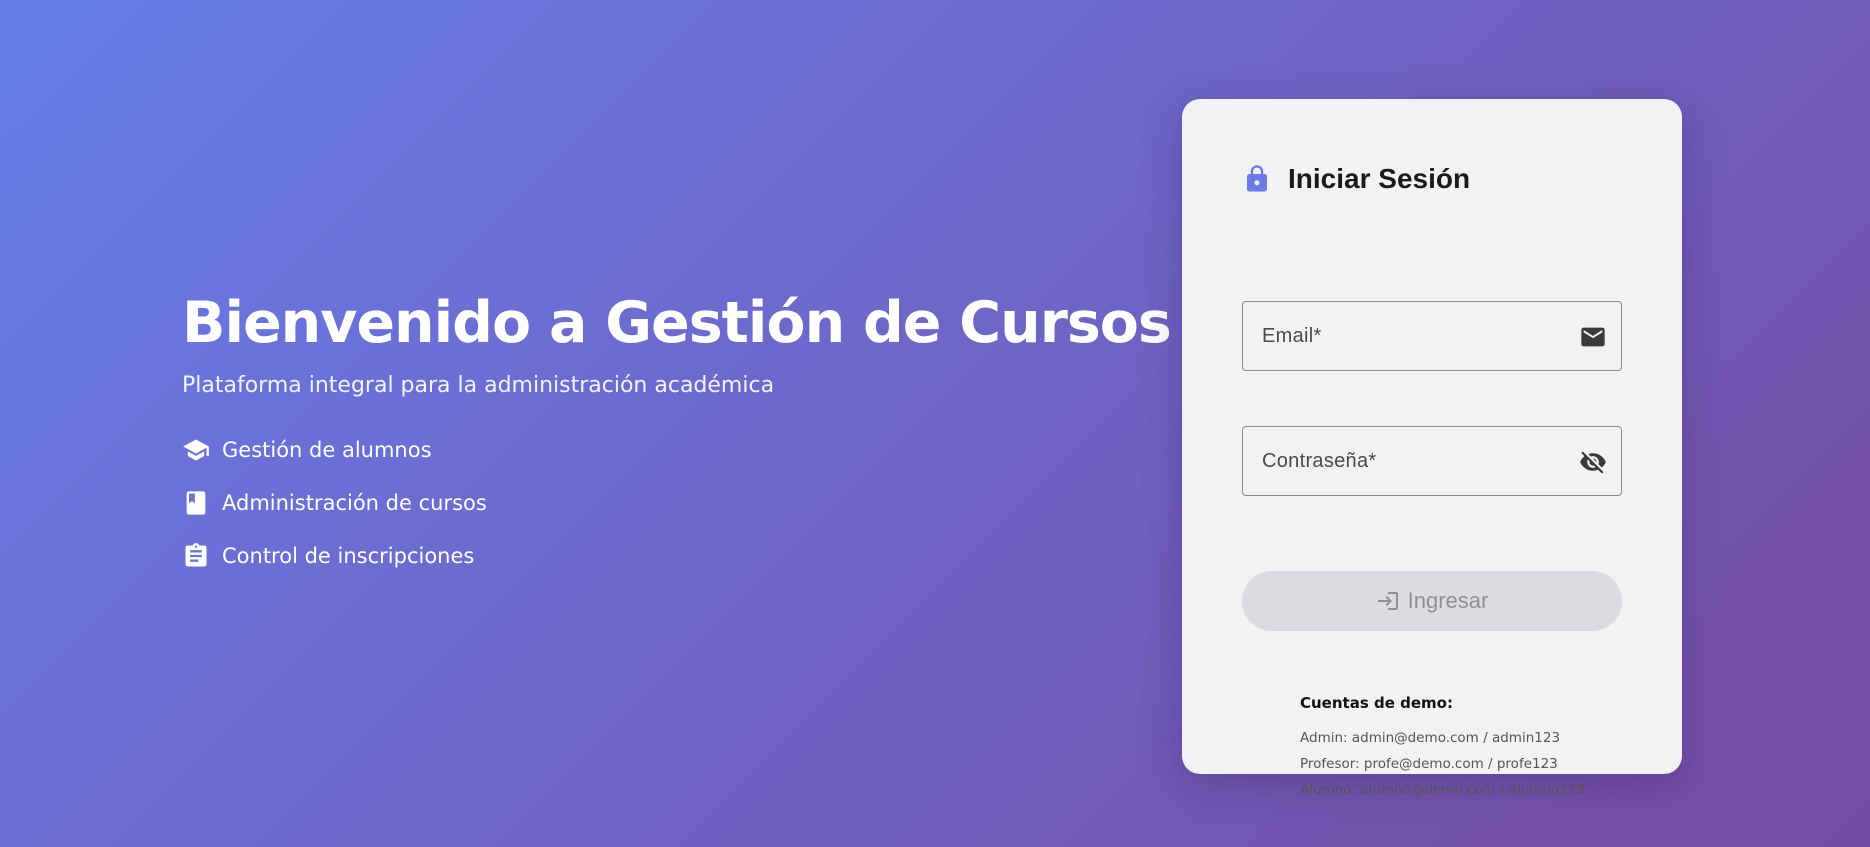 Image resolution: width=1870 pixels, height=847 pixels. I want to click on login-button: Ingresar, so click(1432, 601).